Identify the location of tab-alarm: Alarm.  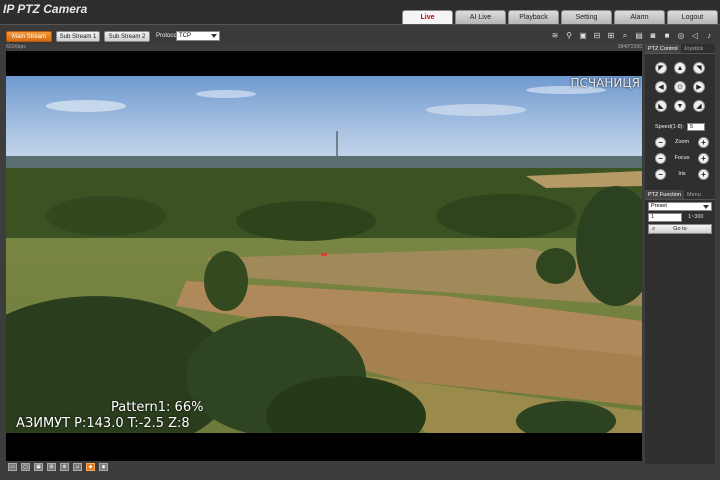
(639, 17).